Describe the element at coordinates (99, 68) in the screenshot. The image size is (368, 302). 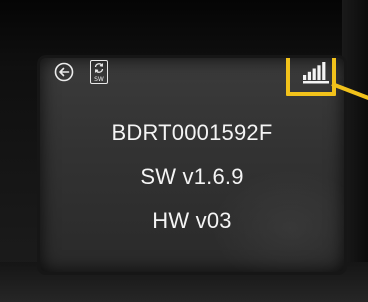
I see `refresh-arrows-icon` at that location.